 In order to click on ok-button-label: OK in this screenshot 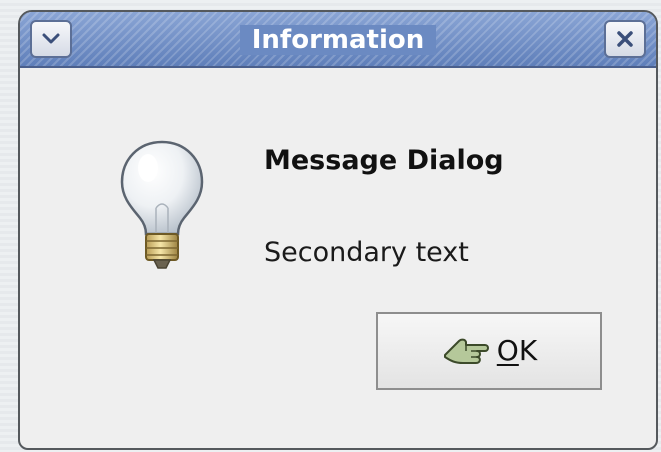, I will do `click(517, 351)`.